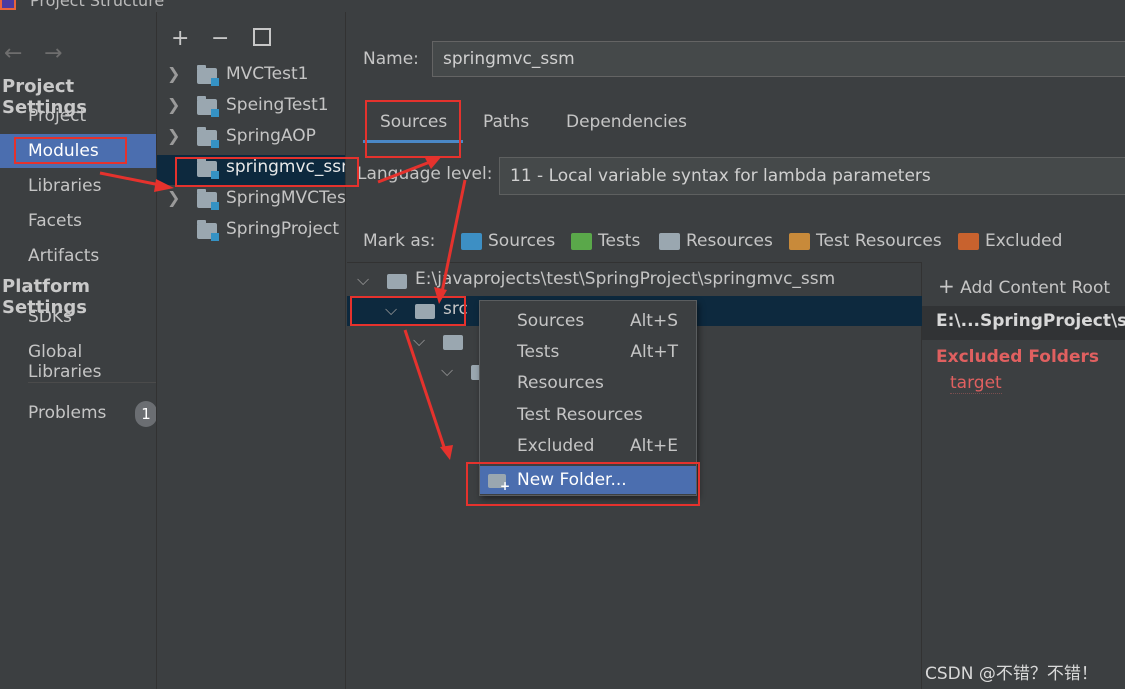  Describe the element at coordinates (1011, 674) in the screenshot. I see `watermark: CSDN @不错？不错！` at that location.